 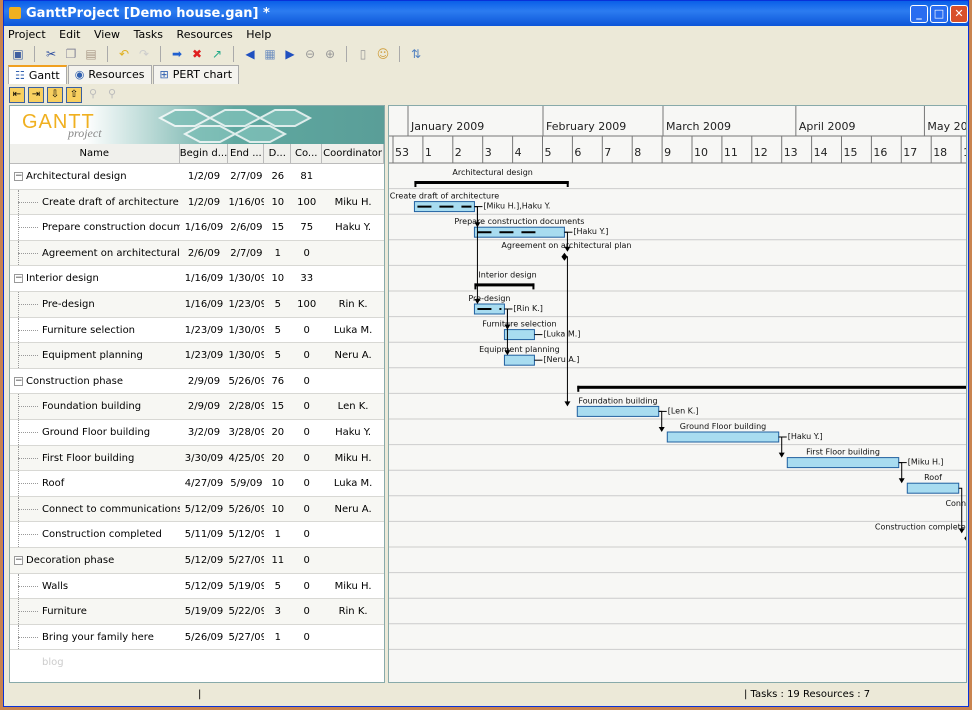 What do you see at coordinates (278, 432) in the screenshot?
I see `duration: 20` at bounding box center [278, 432].